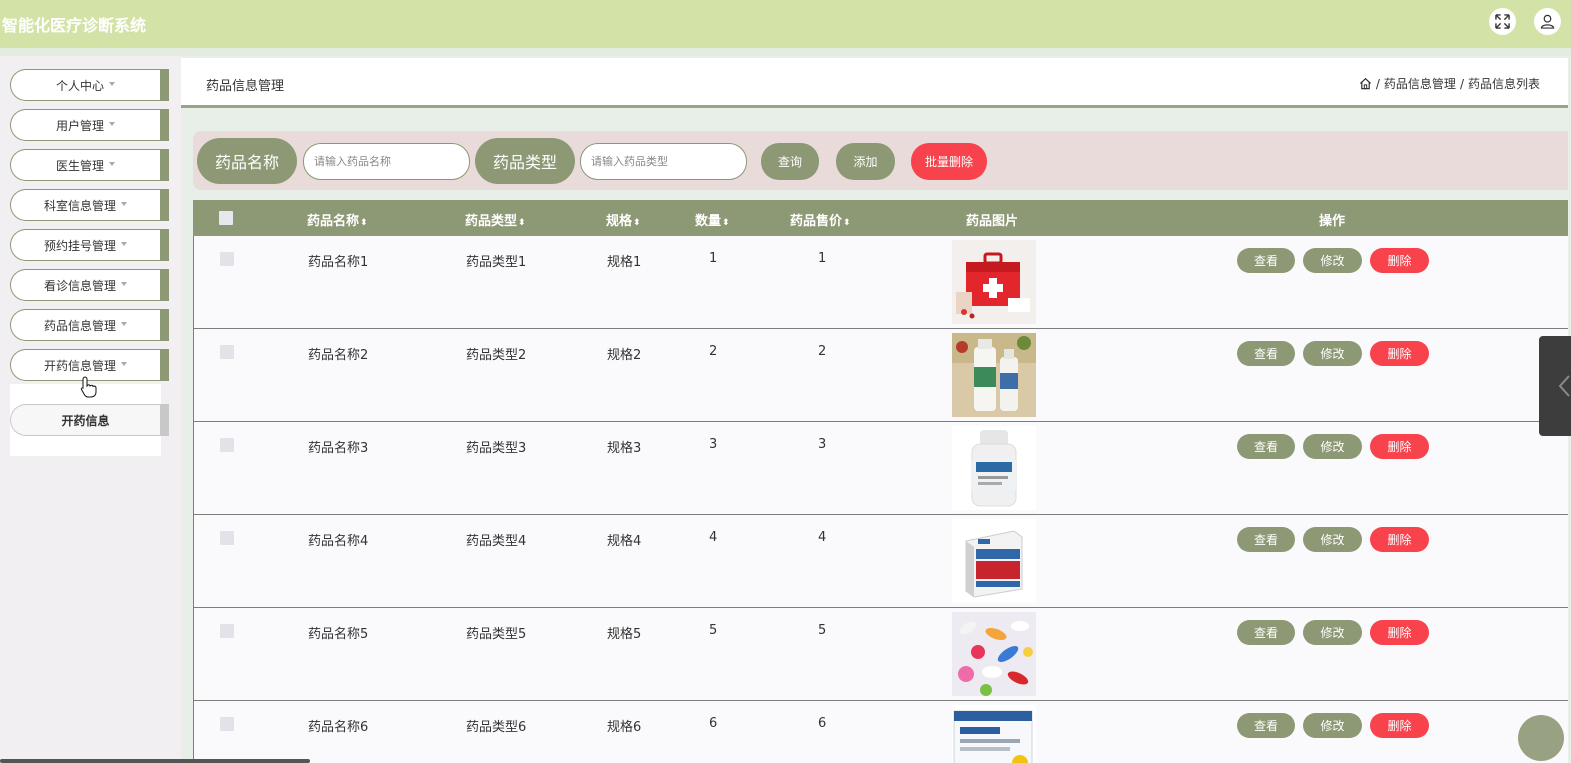 This screenshot has height=763, width=1571. Describe the element at coordinates (155, 761) in the screenshot. I see `horizontal-scrollbar` at that location.